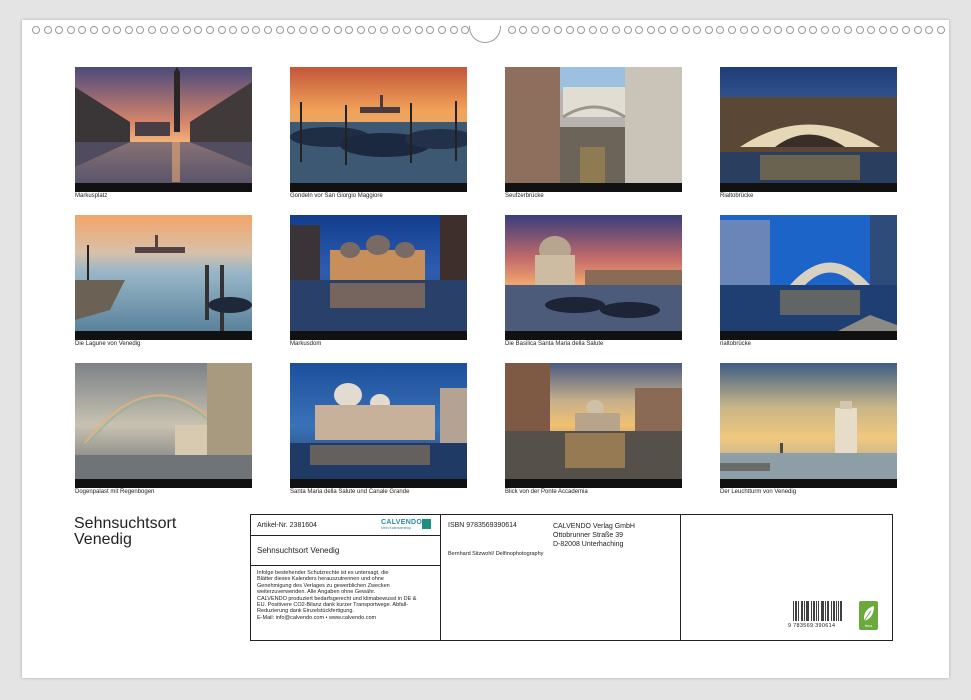 This screenshot has width=971, height=700. What do you see at coordinates (737, 196) in the screenshot?
I see `caption-4: Rialtobrücke` at bounding box center [737, 196].